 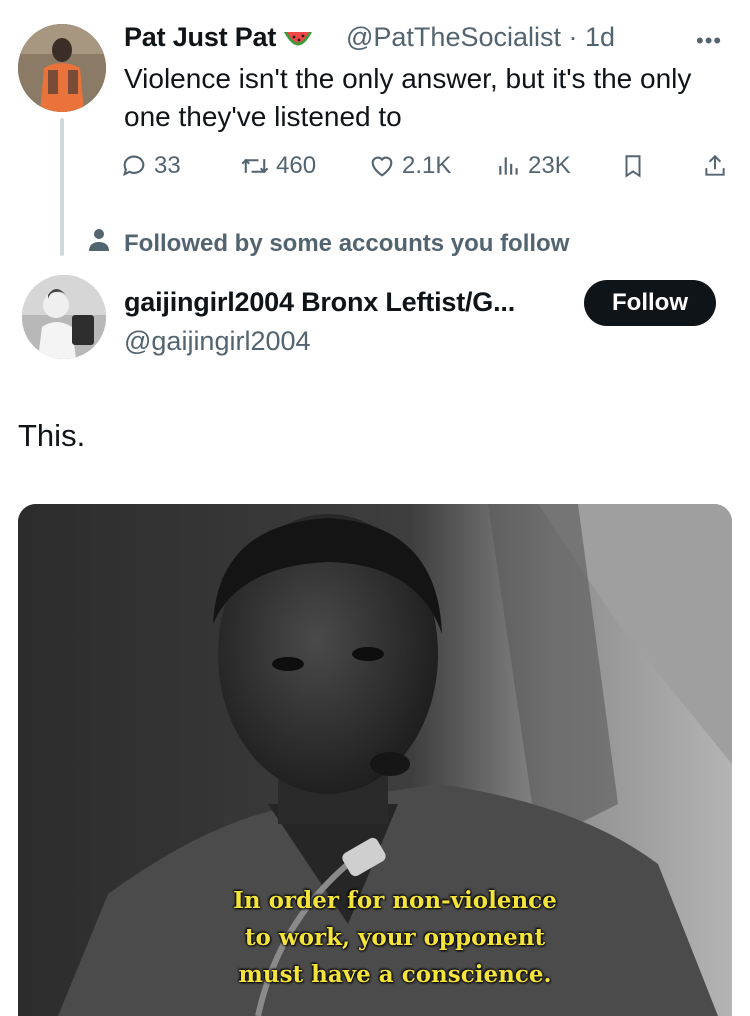 I want to click on social-context: Followed by some accounts you follow, so click(x=328, y=243).